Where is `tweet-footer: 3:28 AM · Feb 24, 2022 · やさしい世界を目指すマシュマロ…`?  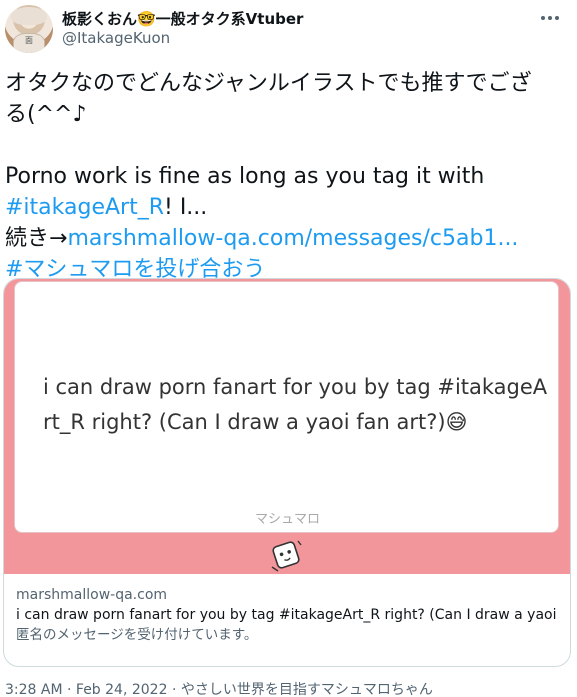 tweet-footer: 3:28 AM · Feb 24, 2022 · やさしい世界を目指すマシュマロ… is located at coordinates (219, 688).